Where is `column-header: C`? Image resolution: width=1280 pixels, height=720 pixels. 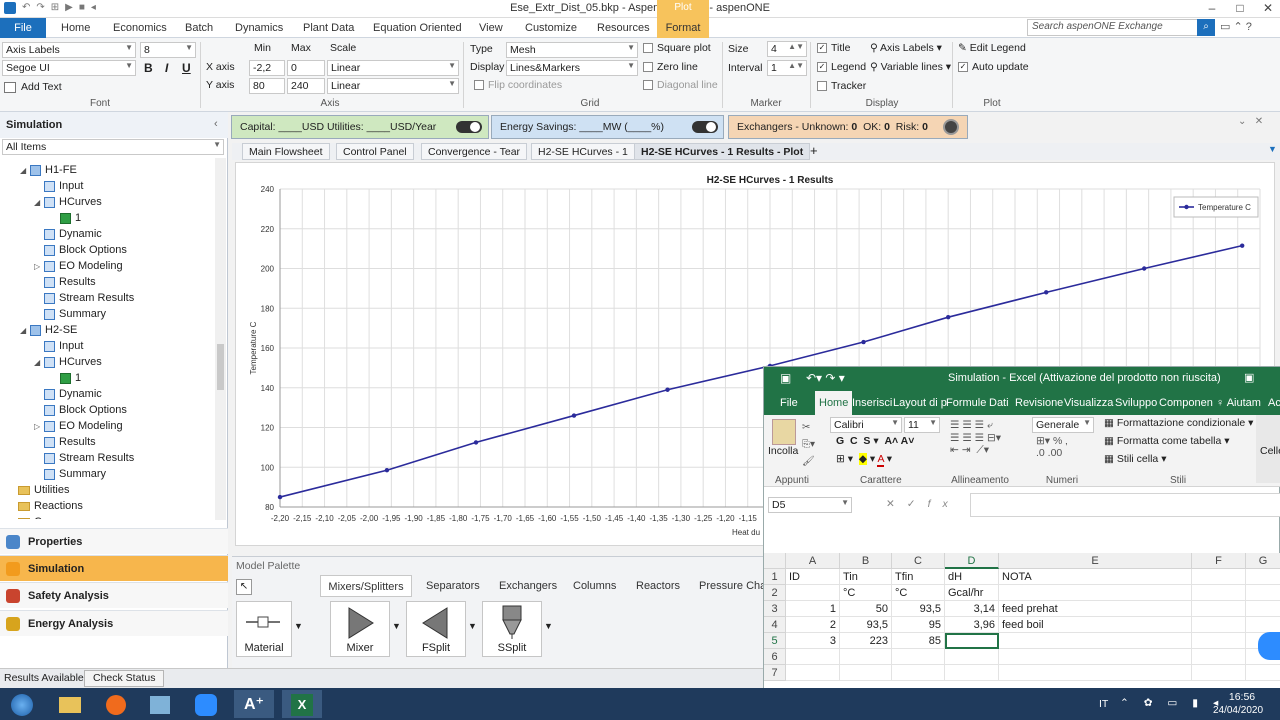
column-header: C is located at coordinates (918, 561).